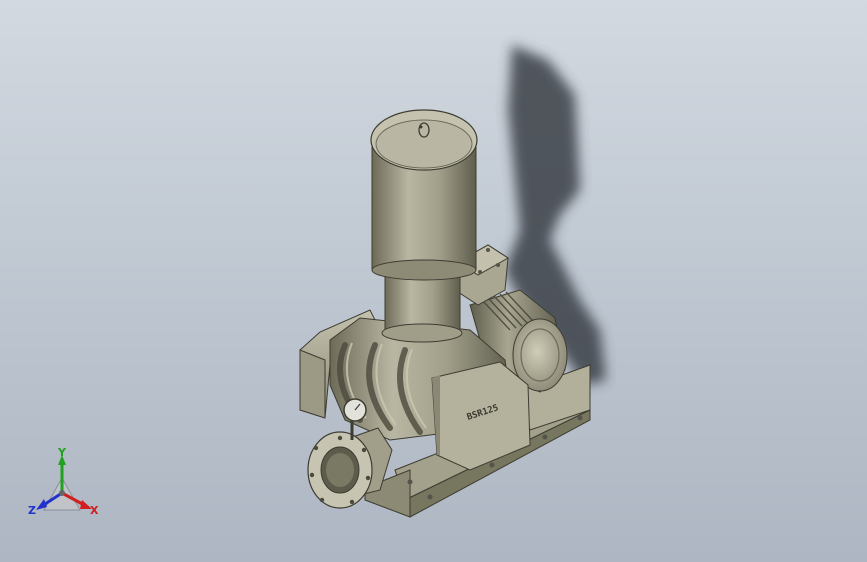 The image size is (867, 562). Describe the element at coordinates (94, 510) in the screenshot. I see `triad-x-label: X` at that location.